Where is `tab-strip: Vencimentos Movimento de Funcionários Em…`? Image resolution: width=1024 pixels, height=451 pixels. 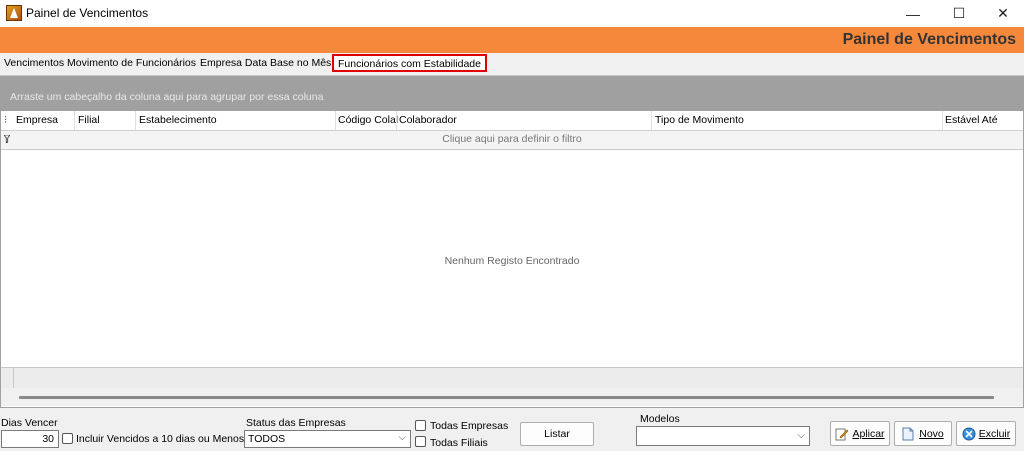
tab-strip: Vencimentos Movimento de Funcionários Em… is located at coordinates (512, 64).